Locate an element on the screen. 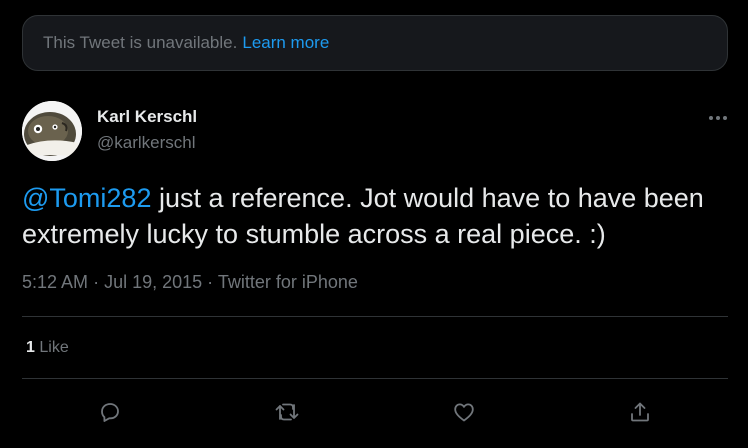  author-handle: @karlkerschl is located at coordinates (146, 143).